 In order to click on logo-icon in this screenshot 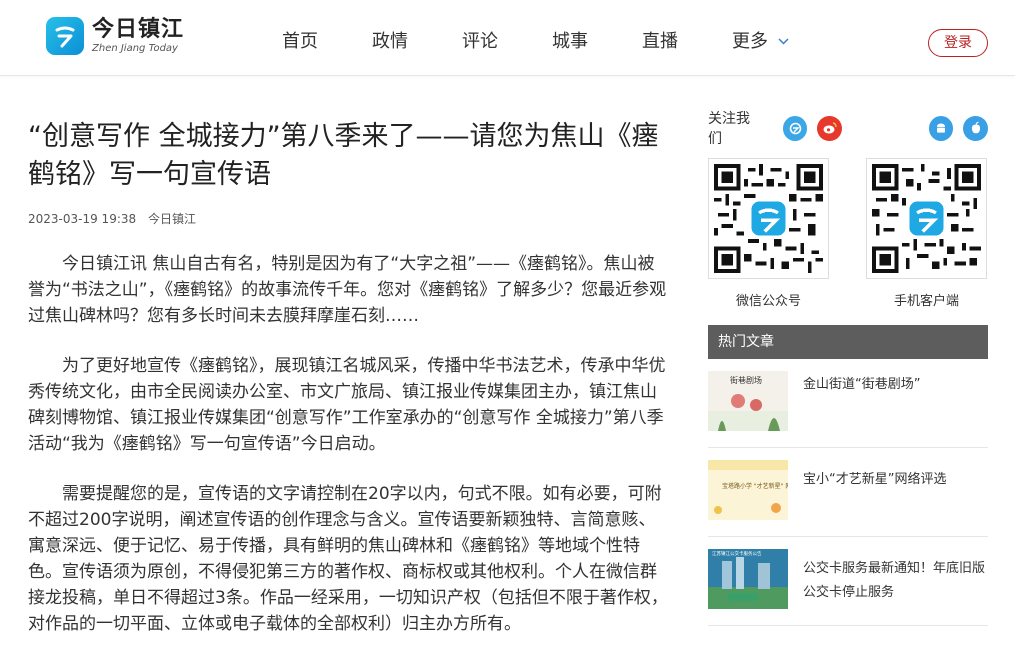, I will do `click(65, 36)`.